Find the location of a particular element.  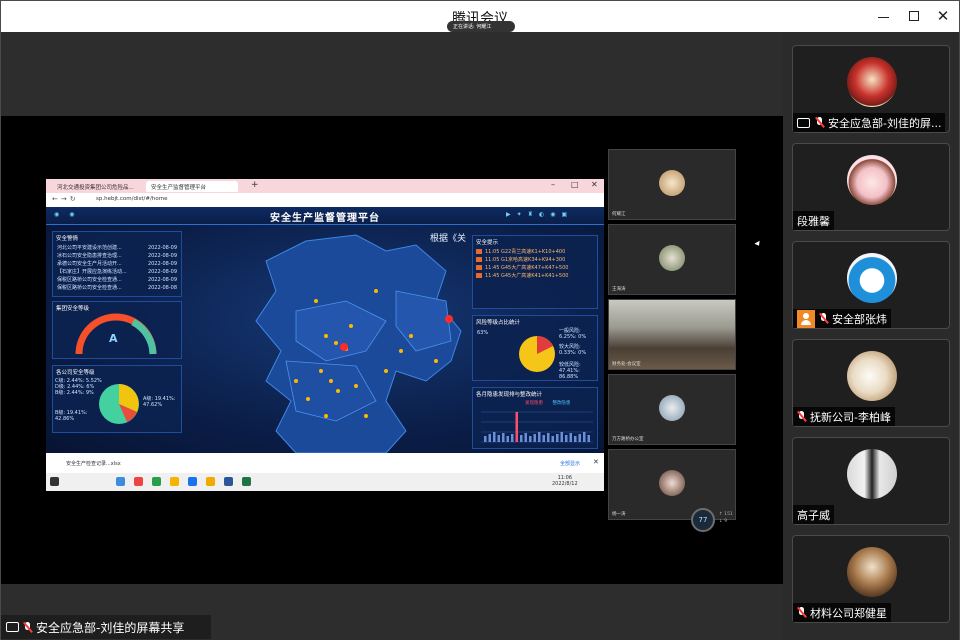

chrome-icon is located at coordinates (174, 481).